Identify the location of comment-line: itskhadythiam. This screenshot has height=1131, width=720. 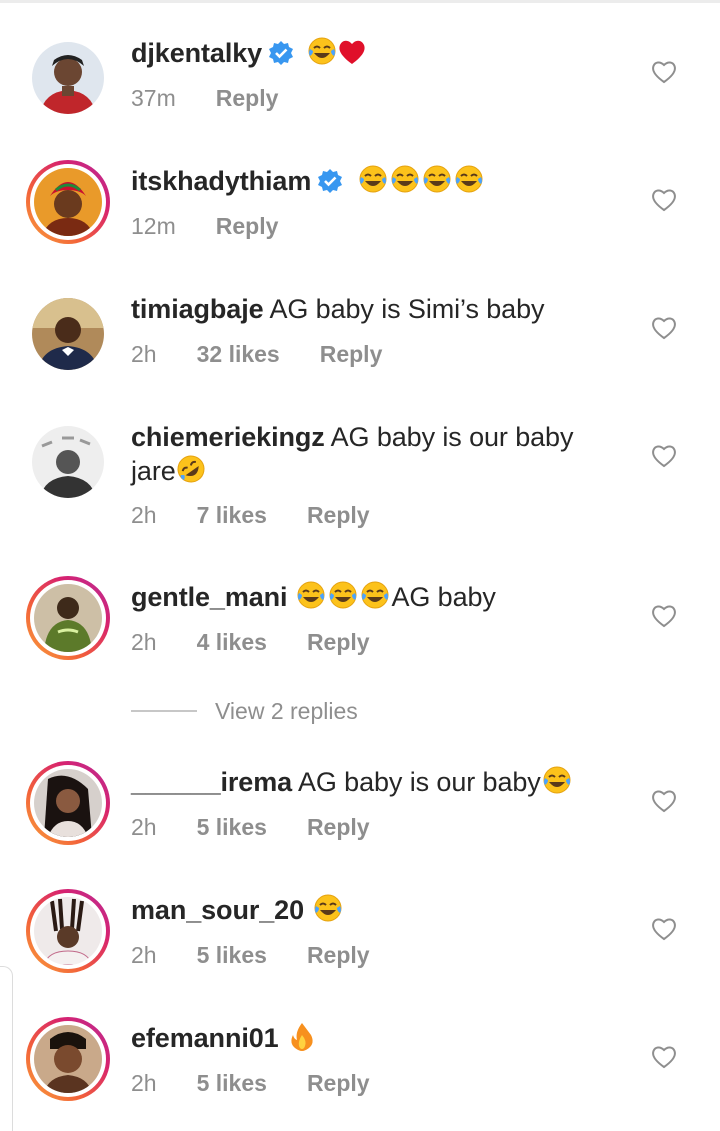
(381, 183).